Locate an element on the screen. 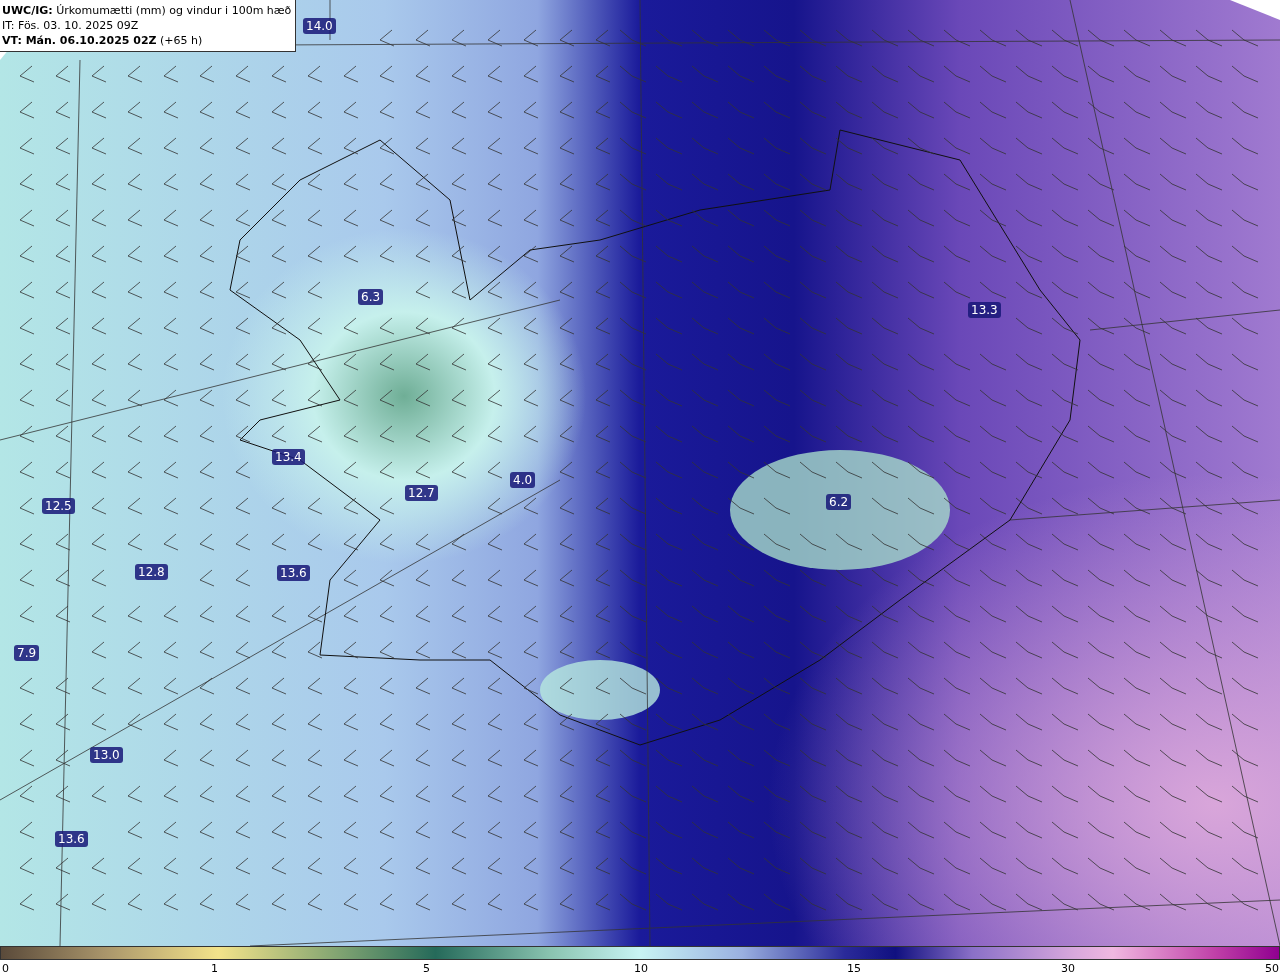 The height and width of the screenshot is (978, 1280). value-label: 13.0 is located at coordinates (106, 755).